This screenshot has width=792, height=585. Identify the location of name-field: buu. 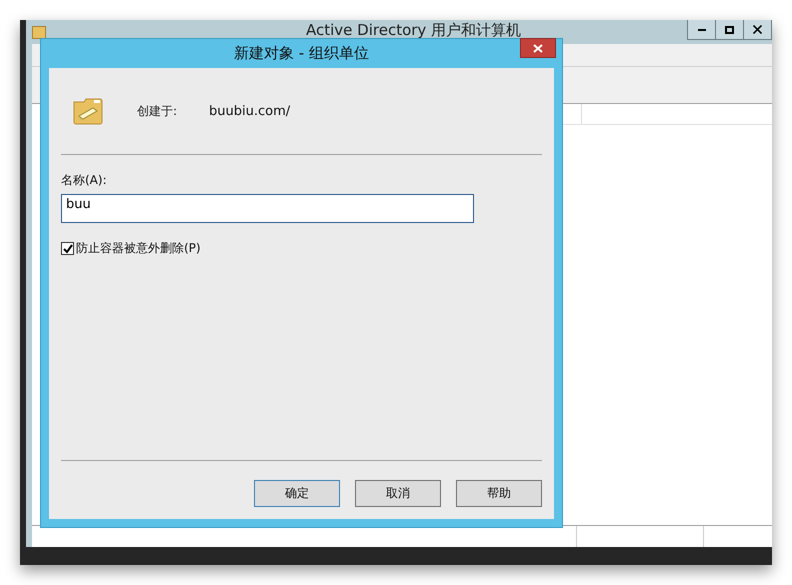
(267, 208).